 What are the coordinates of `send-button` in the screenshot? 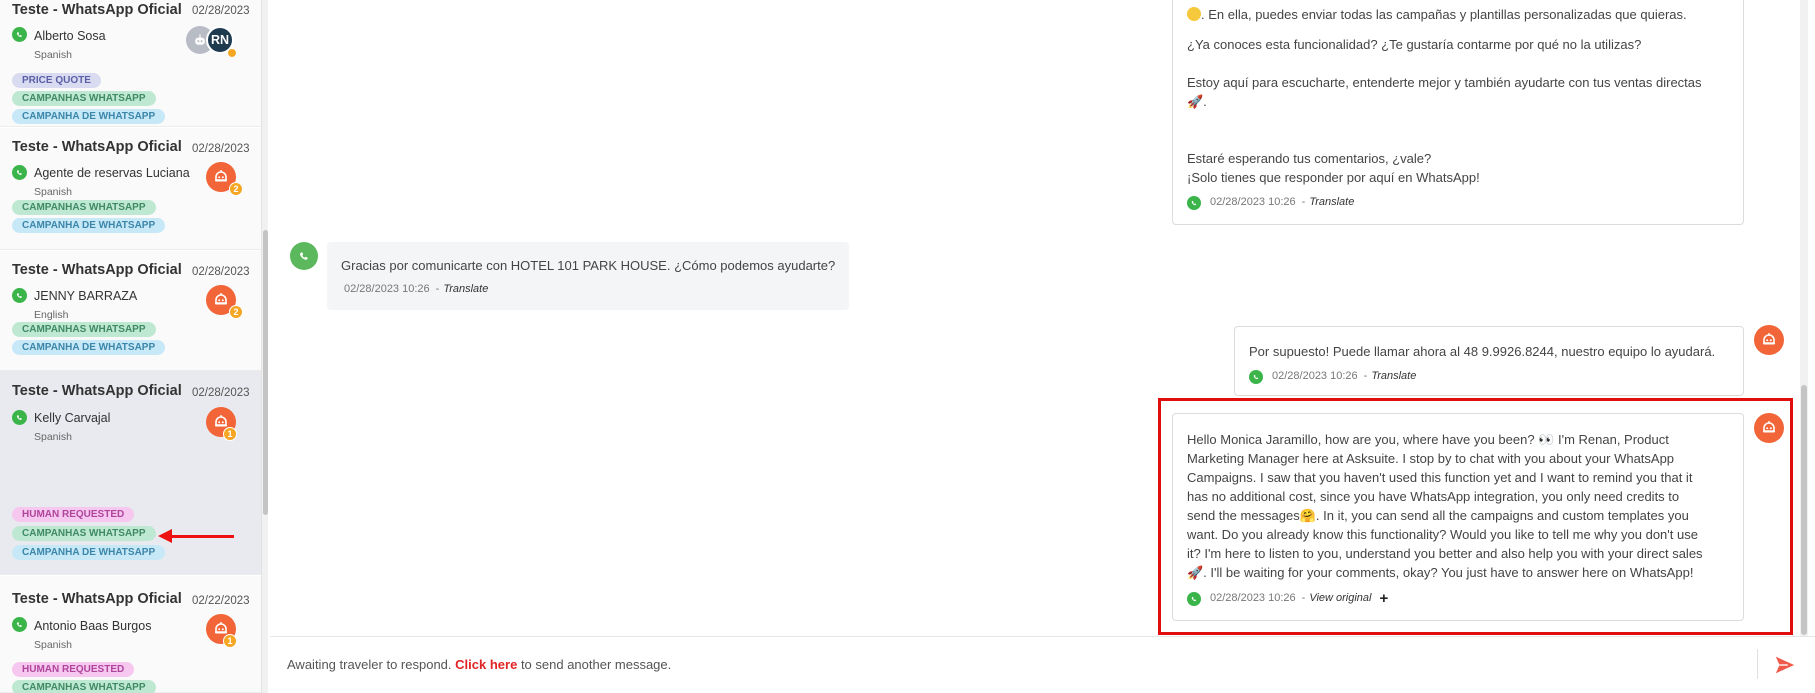 It's located at (1785, 665).